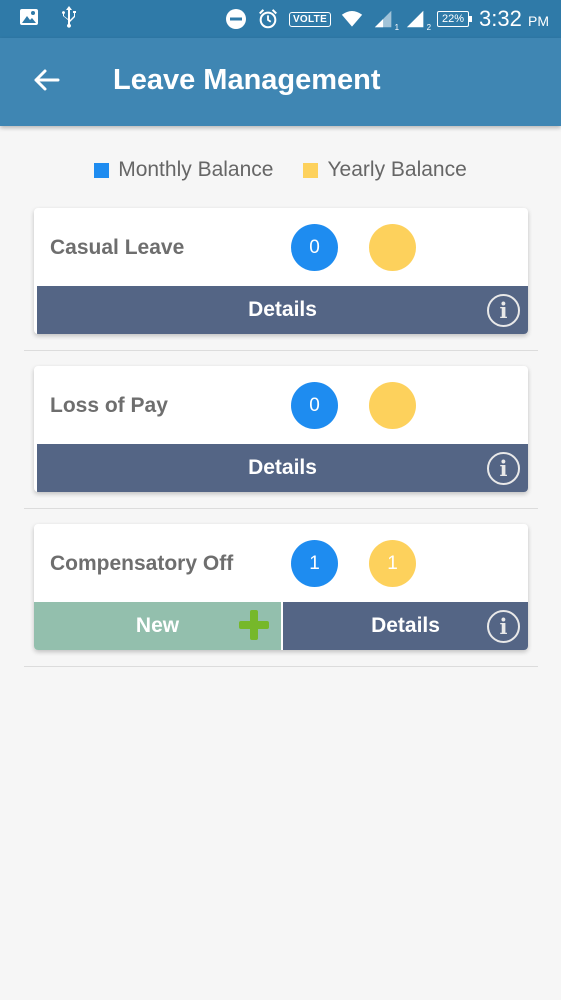 The image size is (561, 1000). I want to click on legend-monthly-label: Monthly Balance, so click(196, 169).